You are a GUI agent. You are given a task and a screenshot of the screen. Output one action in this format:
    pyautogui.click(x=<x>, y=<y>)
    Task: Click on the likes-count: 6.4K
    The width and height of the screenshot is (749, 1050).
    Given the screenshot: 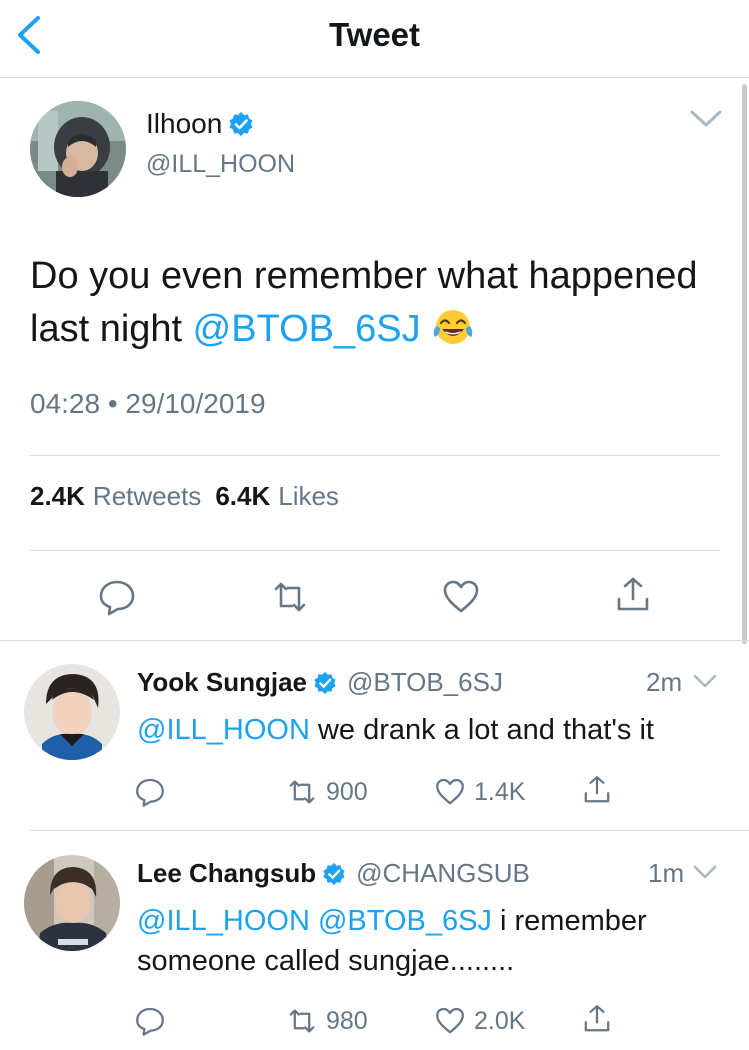 What is the action you would take?
    pyautogui.click(x=243, y=496)
    